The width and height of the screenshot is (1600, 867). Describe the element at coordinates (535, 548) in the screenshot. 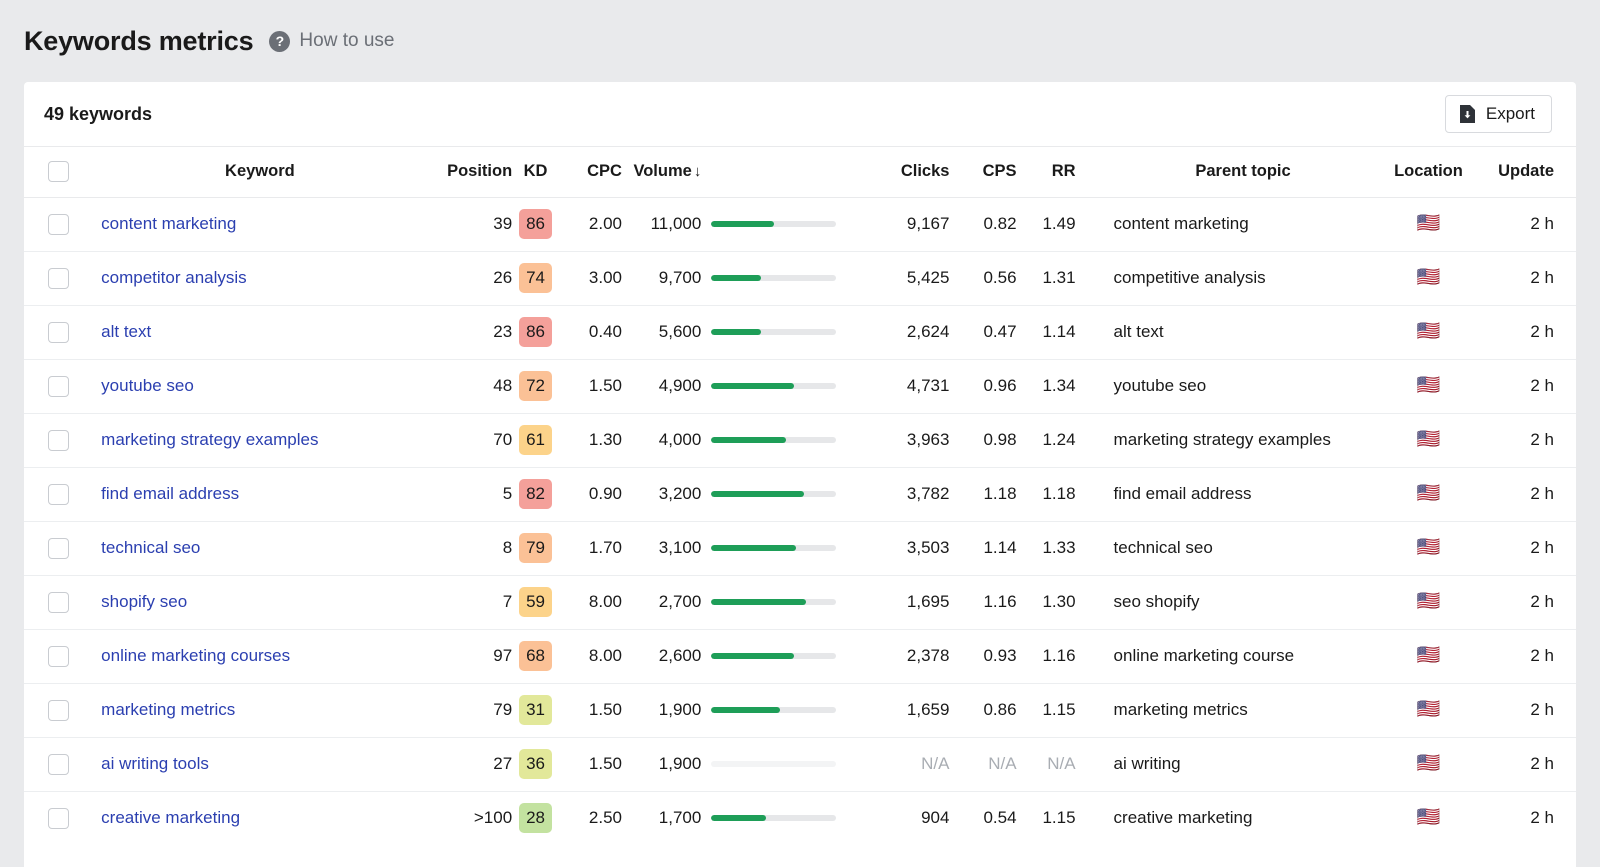

I see `kd-cell: 79` at that location.